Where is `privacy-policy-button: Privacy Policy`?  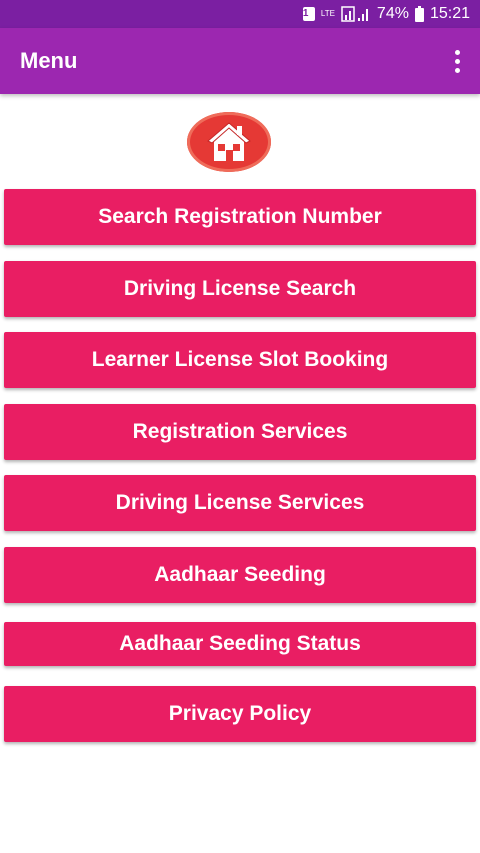 privacy-policy-button: Privacy Policy is located at coordinates (240, 714).